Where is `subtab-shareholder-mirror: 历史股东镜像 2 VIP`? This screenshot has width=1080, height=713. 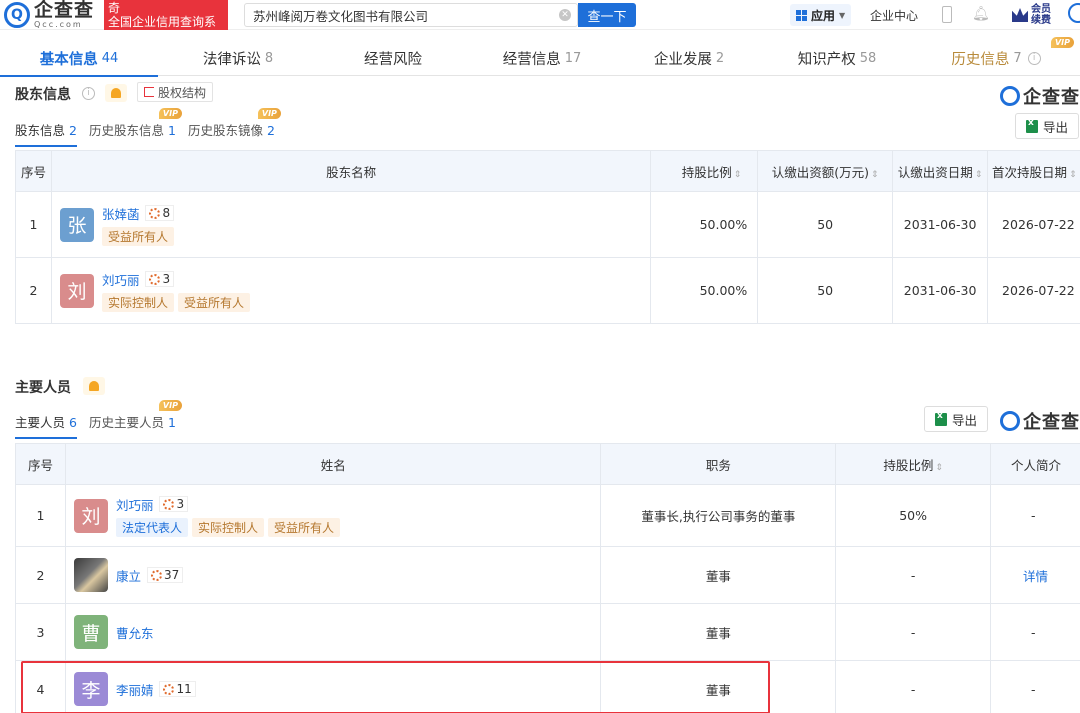 subtab-shareholder-mirror: 历史股东镜像 2 VIP is located at coordinates (234, 127).